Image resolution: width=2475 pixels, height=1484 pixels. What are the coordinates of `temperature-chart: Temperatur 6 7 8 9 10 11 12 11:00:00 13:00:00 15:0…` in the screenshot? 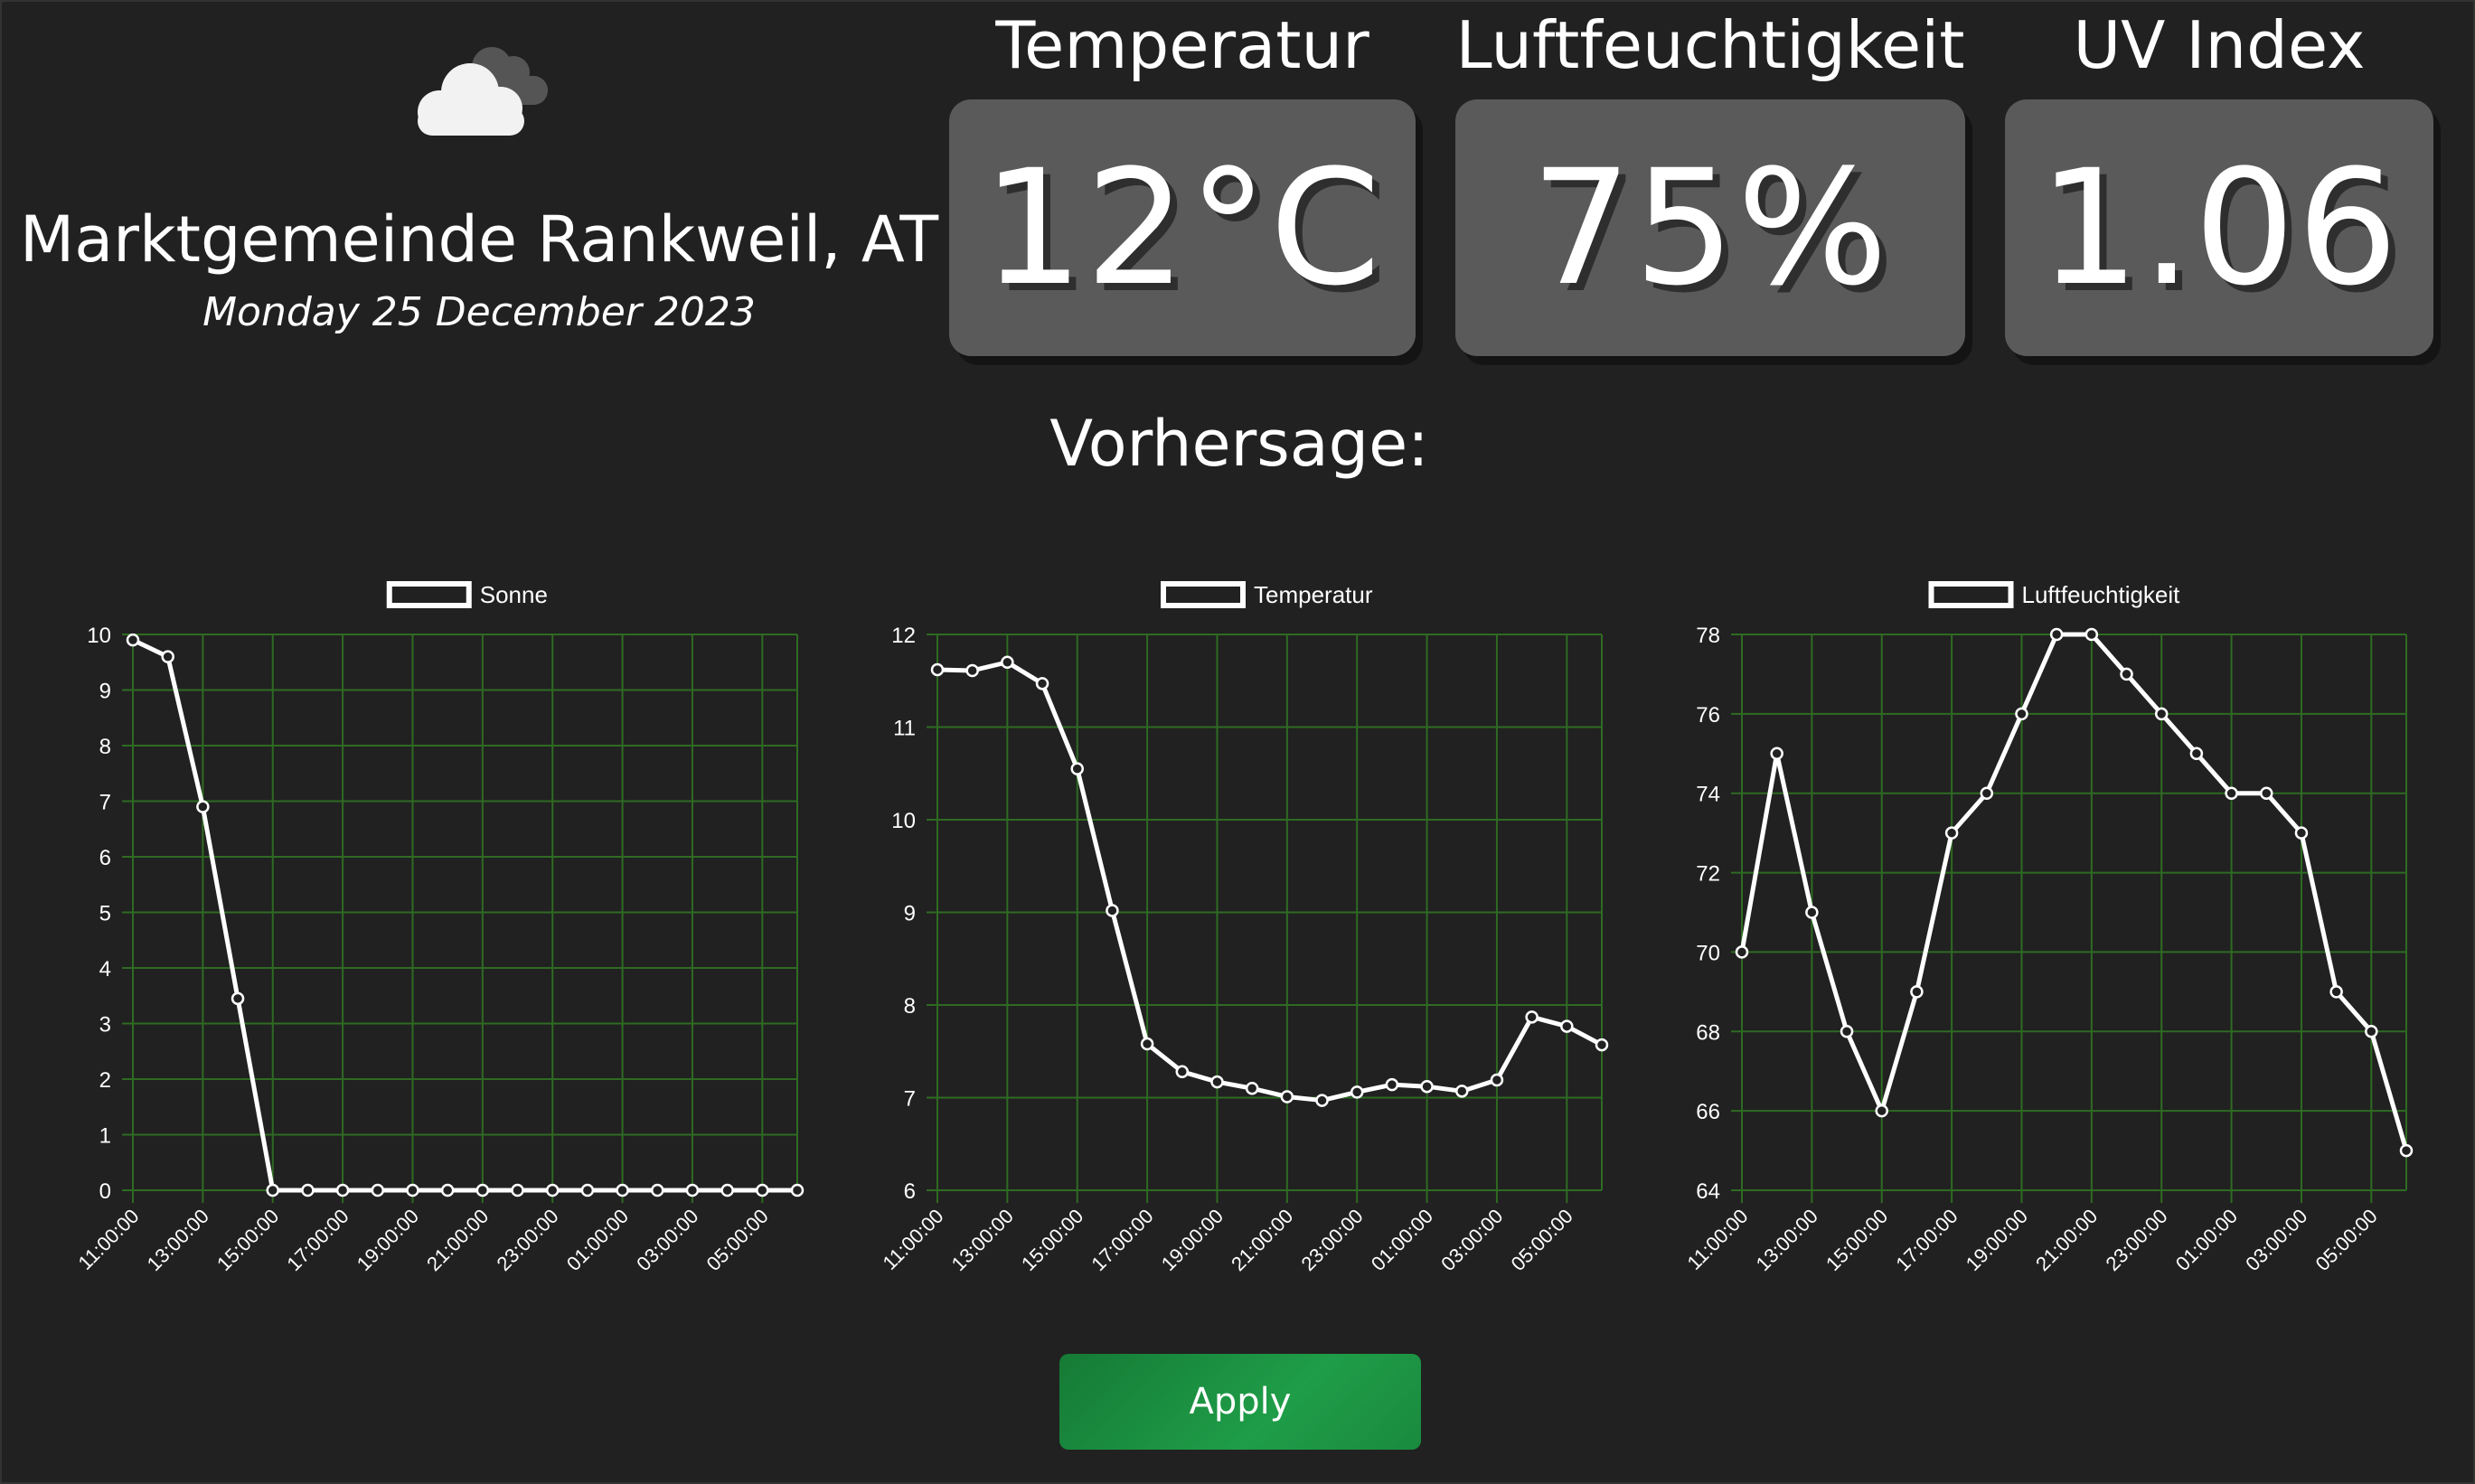 It's located at (1244, 928).